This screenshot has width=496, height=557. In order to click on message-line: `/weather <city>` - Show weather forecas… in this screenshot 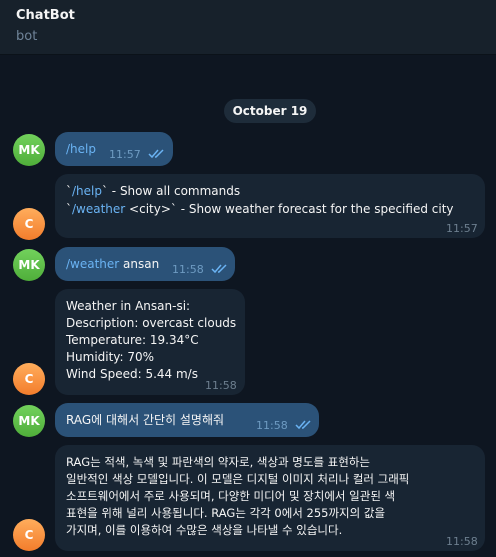, I will do `click(260, 209)`.